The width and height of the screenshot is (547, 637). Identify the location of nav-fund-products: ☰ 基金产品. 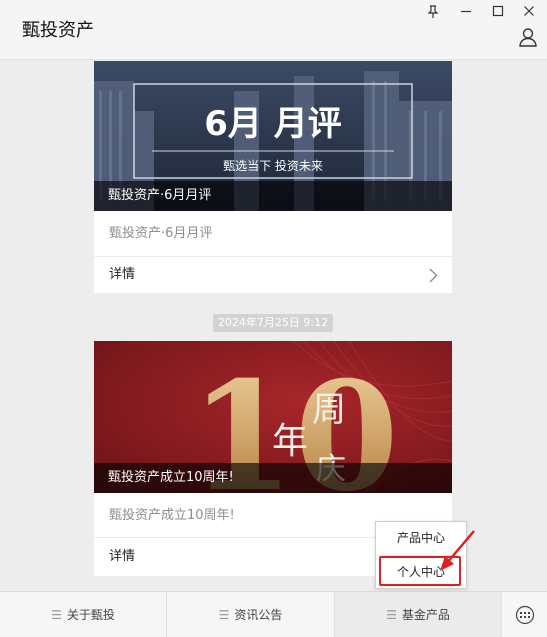
(418, 614).